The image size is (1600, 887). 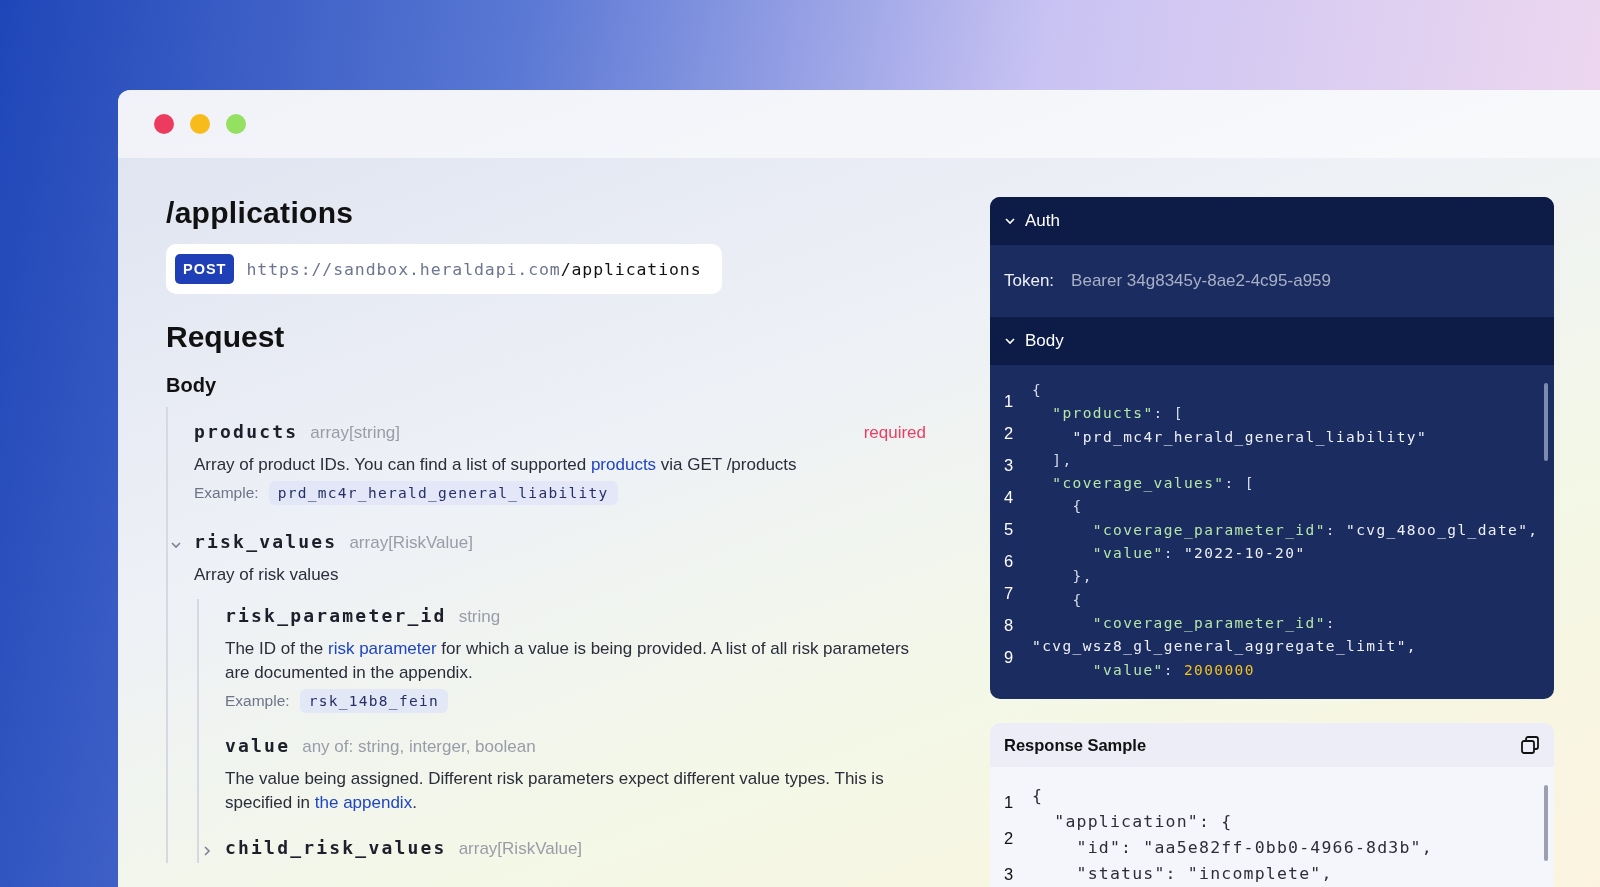 What do you see at coordinates (496, 465) in the screenshot?
I see `description: Array of product IDs. You can find a list of supported products via GET /products` at bounding box center [496, 465].